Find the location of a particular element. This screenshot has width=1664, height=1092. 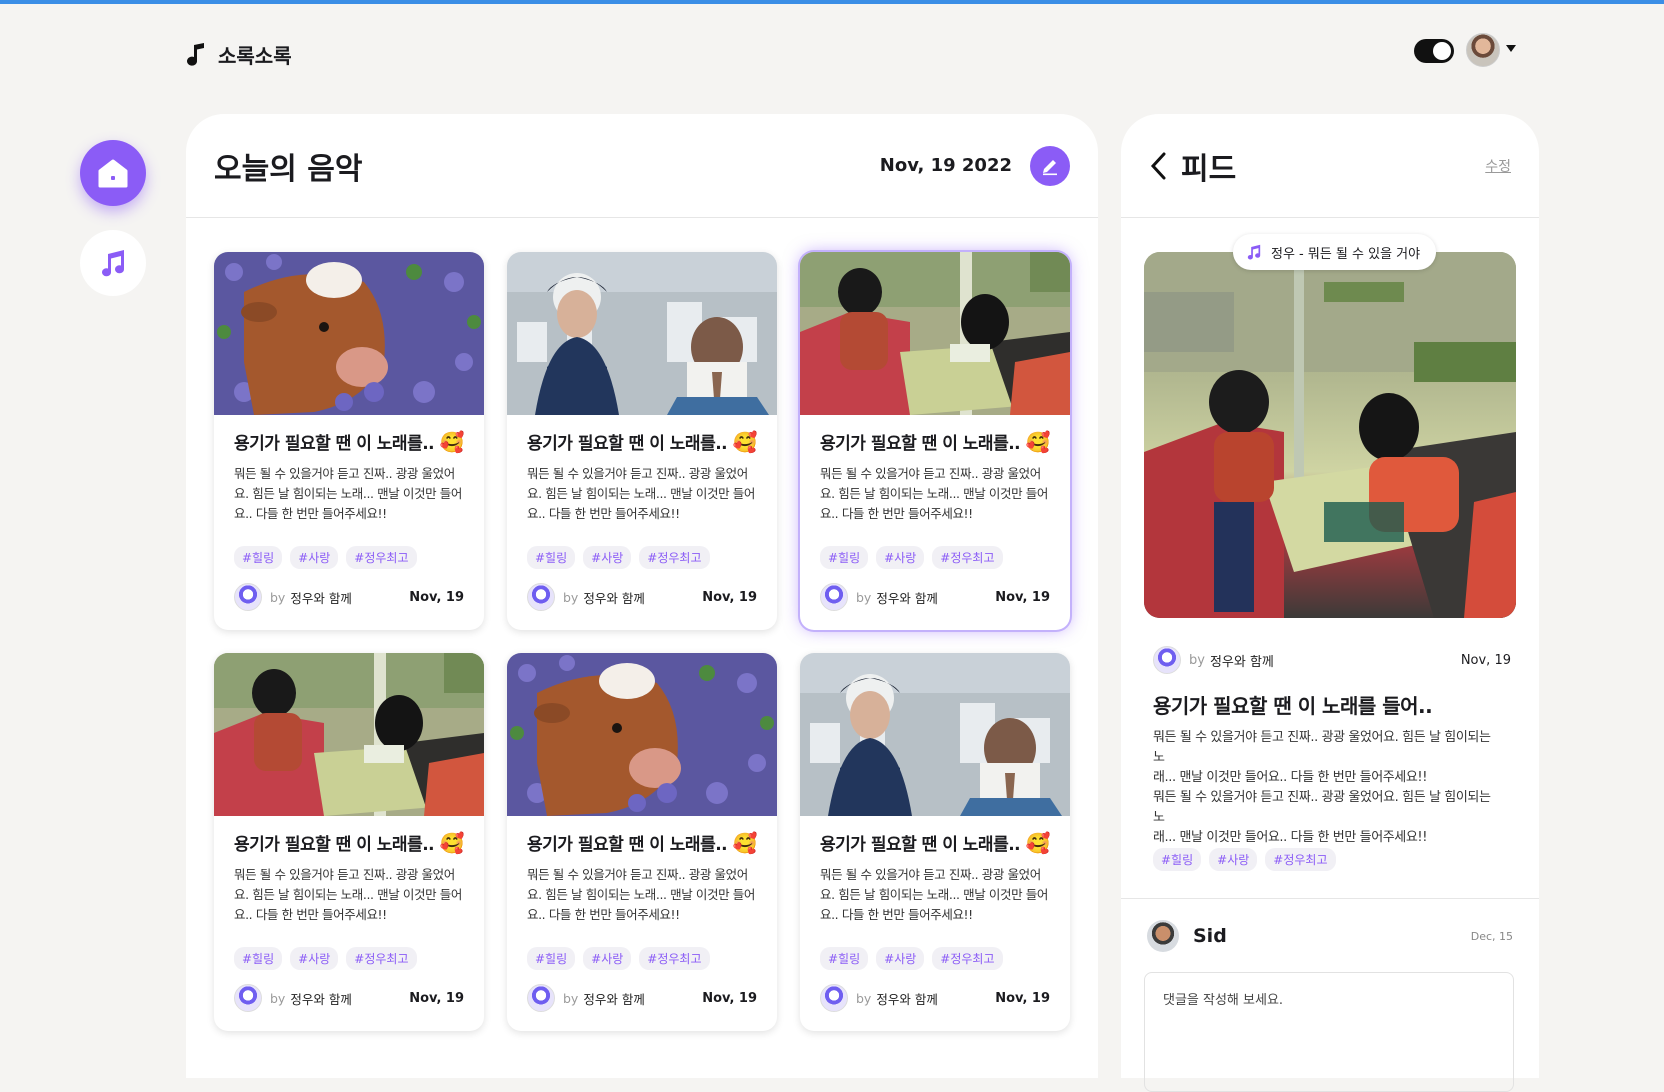

post-description-line: 뭐든 될 수 있을거야 듣고 진짜.. 광광 울었어요. 힘든 날 힘이되는 노 is located at coordinates (1322, 747).